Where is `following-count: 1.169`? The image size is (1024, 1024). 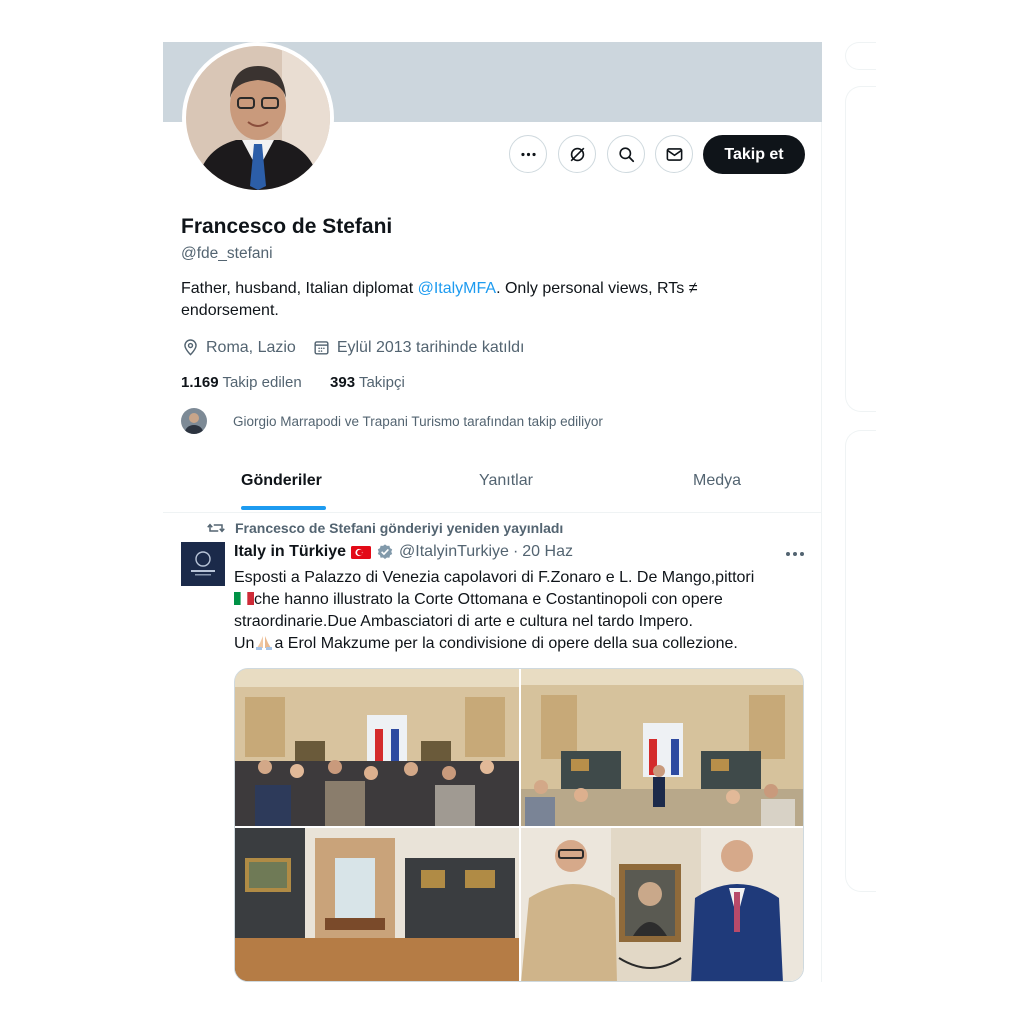
following-count: 1.169 is located at coordinates (200, 382).